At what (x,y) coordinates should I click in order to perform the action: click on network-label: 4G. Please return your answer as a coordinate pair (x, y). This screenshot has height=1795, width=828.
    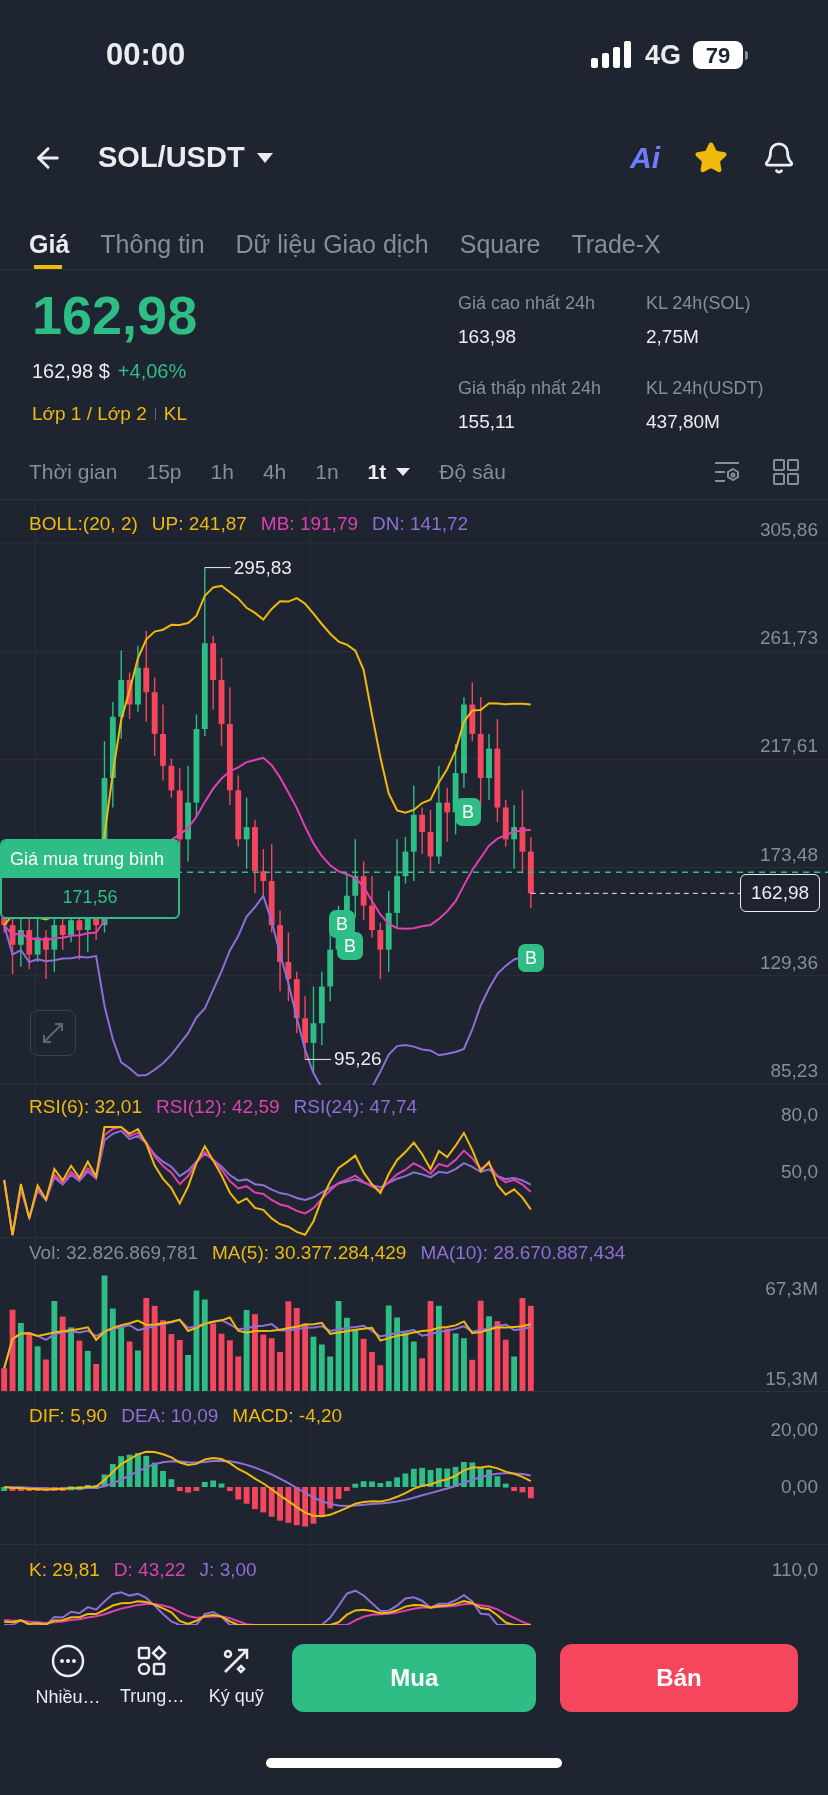
    Looking at the image, I should click on (662, 55).